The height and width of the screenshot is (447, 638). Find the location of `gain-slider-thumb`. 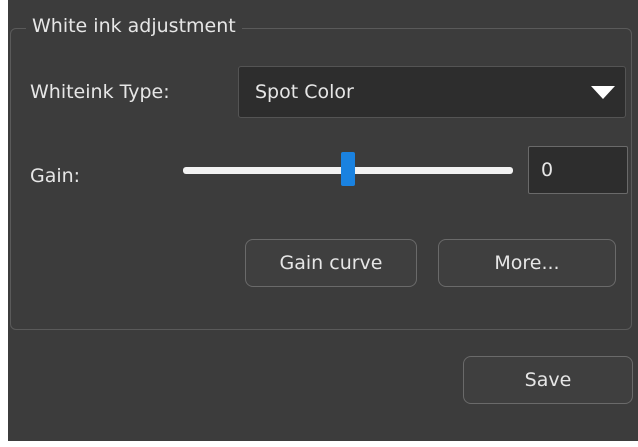

gain-slider-thumb is located at coordinates (348, 169).